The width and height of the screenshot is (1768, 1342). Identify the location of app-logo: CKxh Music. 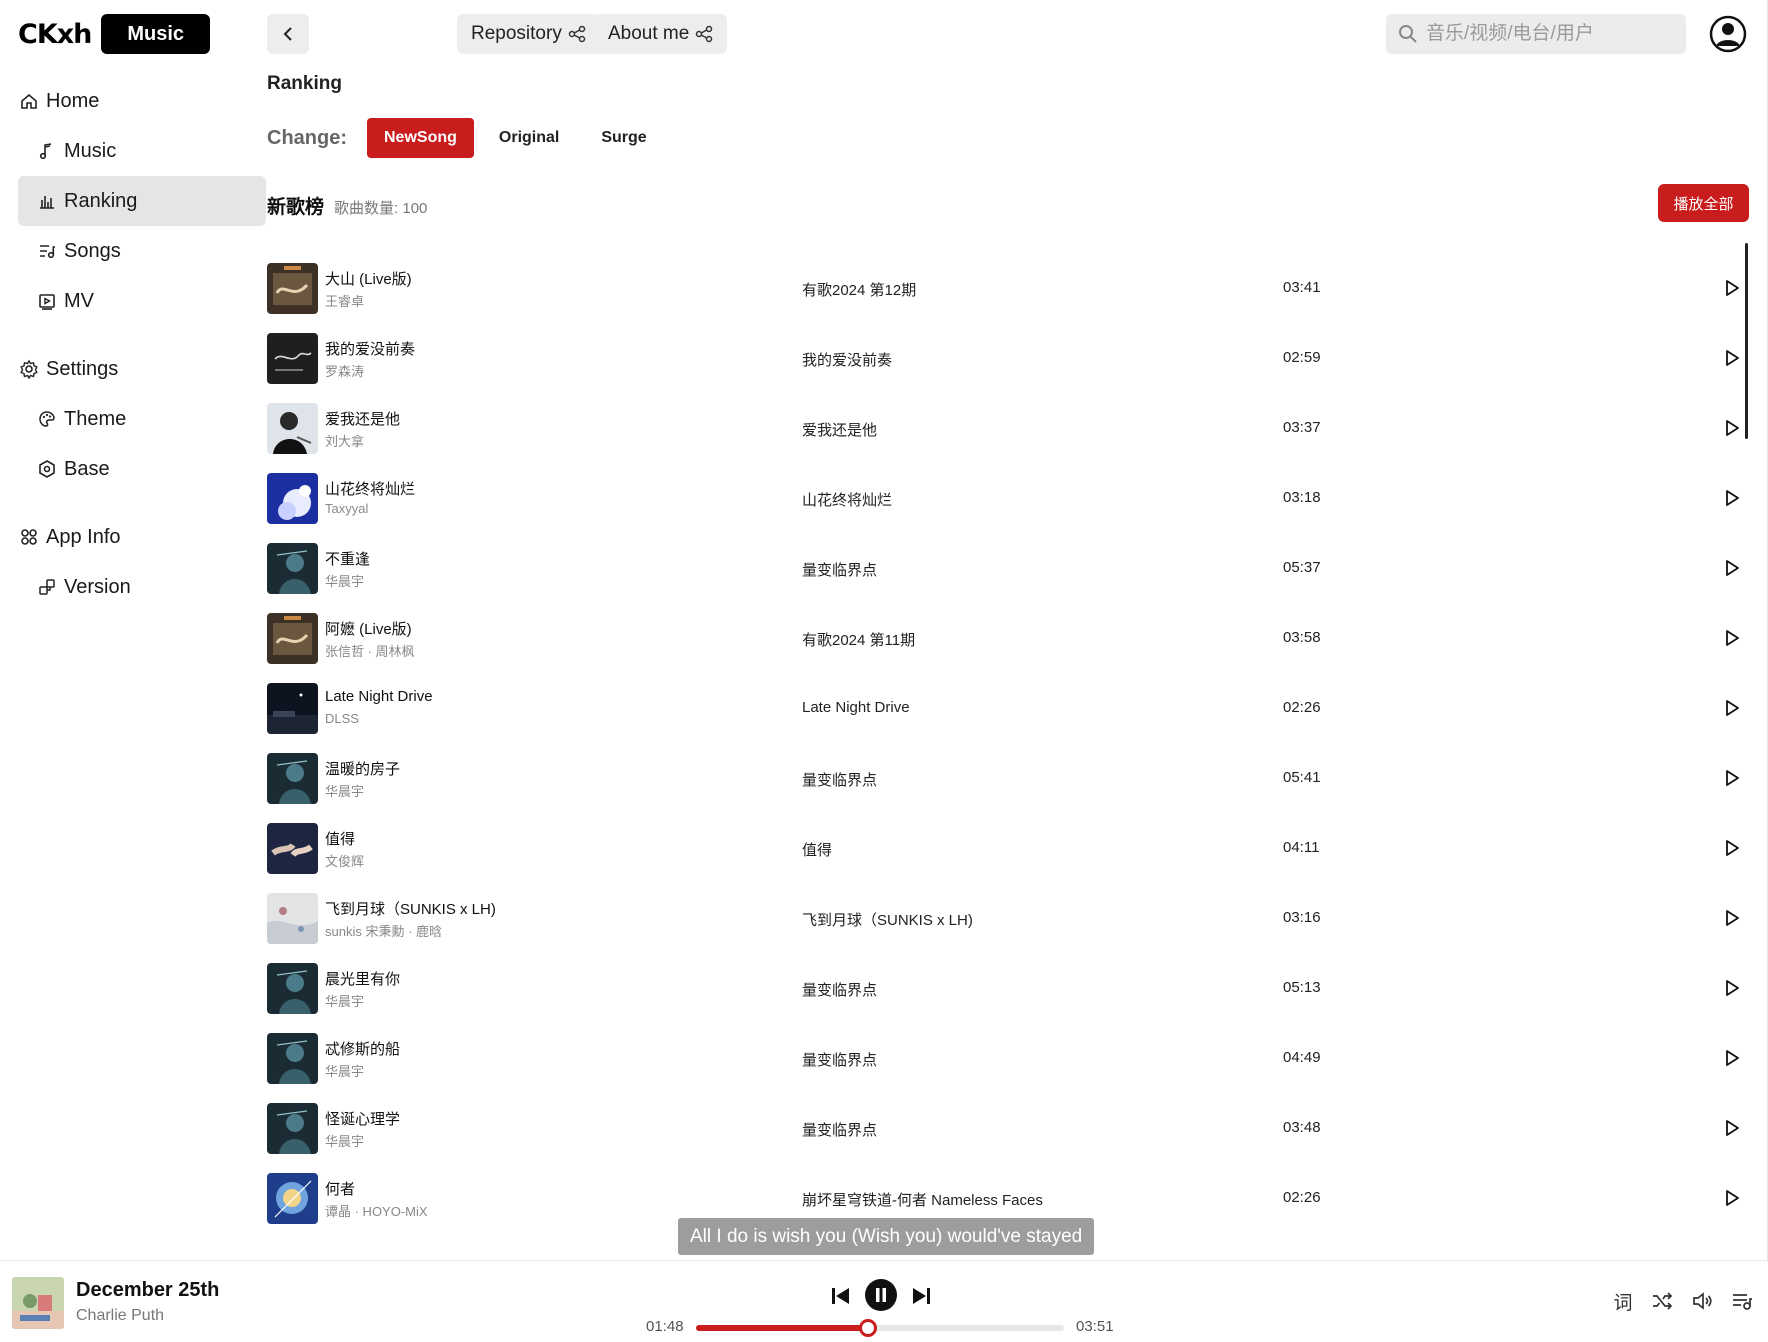
(114, 34).